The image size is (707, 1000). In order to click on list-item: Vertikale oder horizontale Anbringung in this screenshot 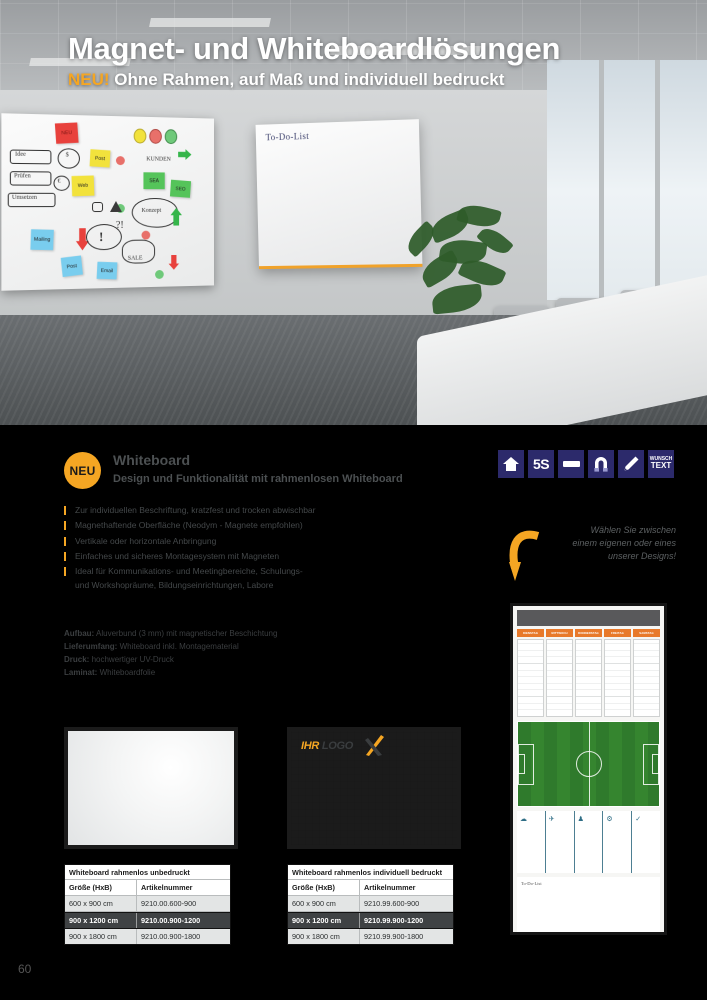, I will do `click(264, 542)`.